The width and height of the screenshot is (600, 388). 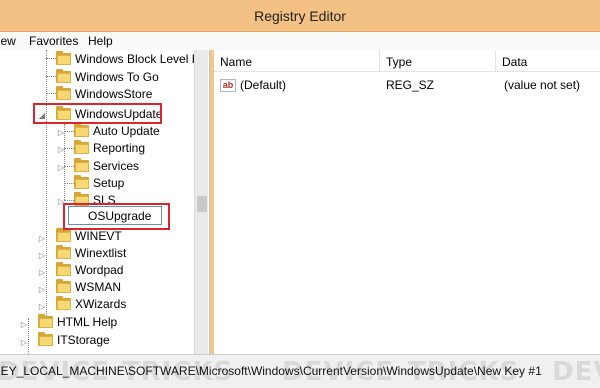 I want to click on tree-node-itstorage: ITStorage, so click(x=74, y=340).